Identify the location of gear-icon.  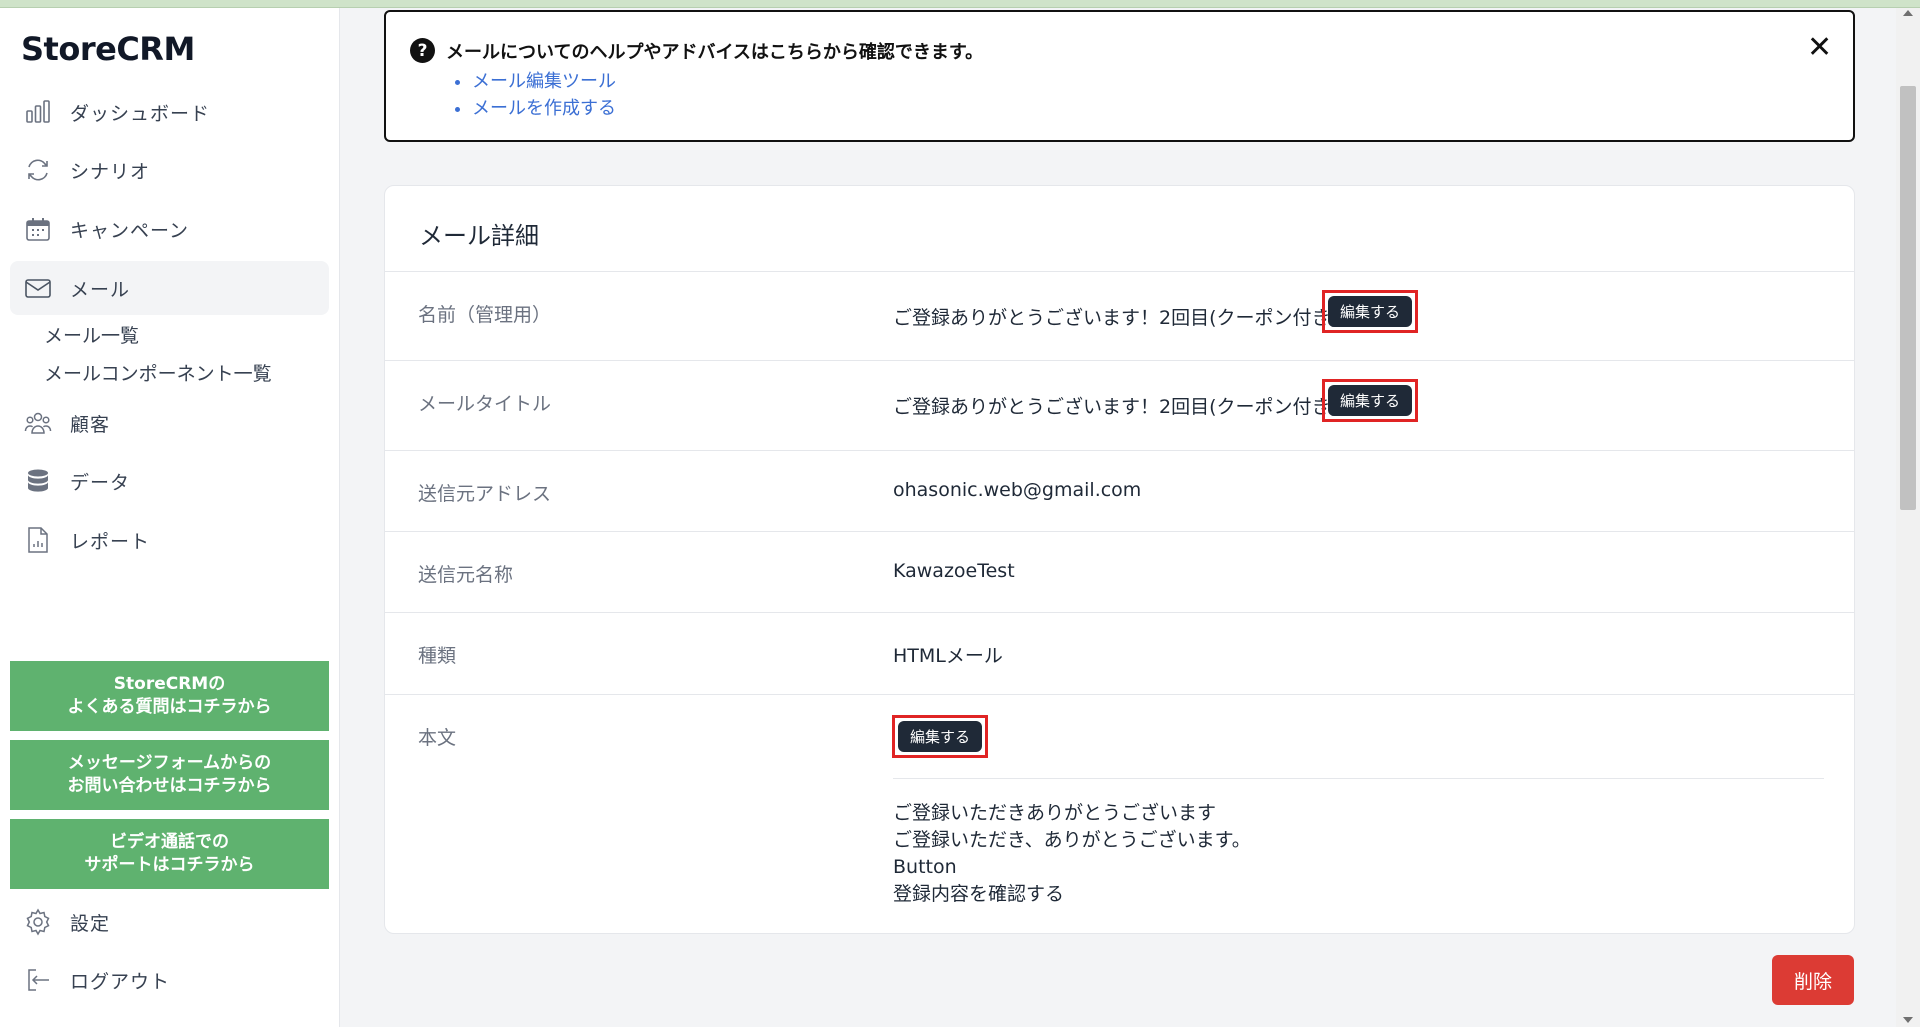
(38, 922).